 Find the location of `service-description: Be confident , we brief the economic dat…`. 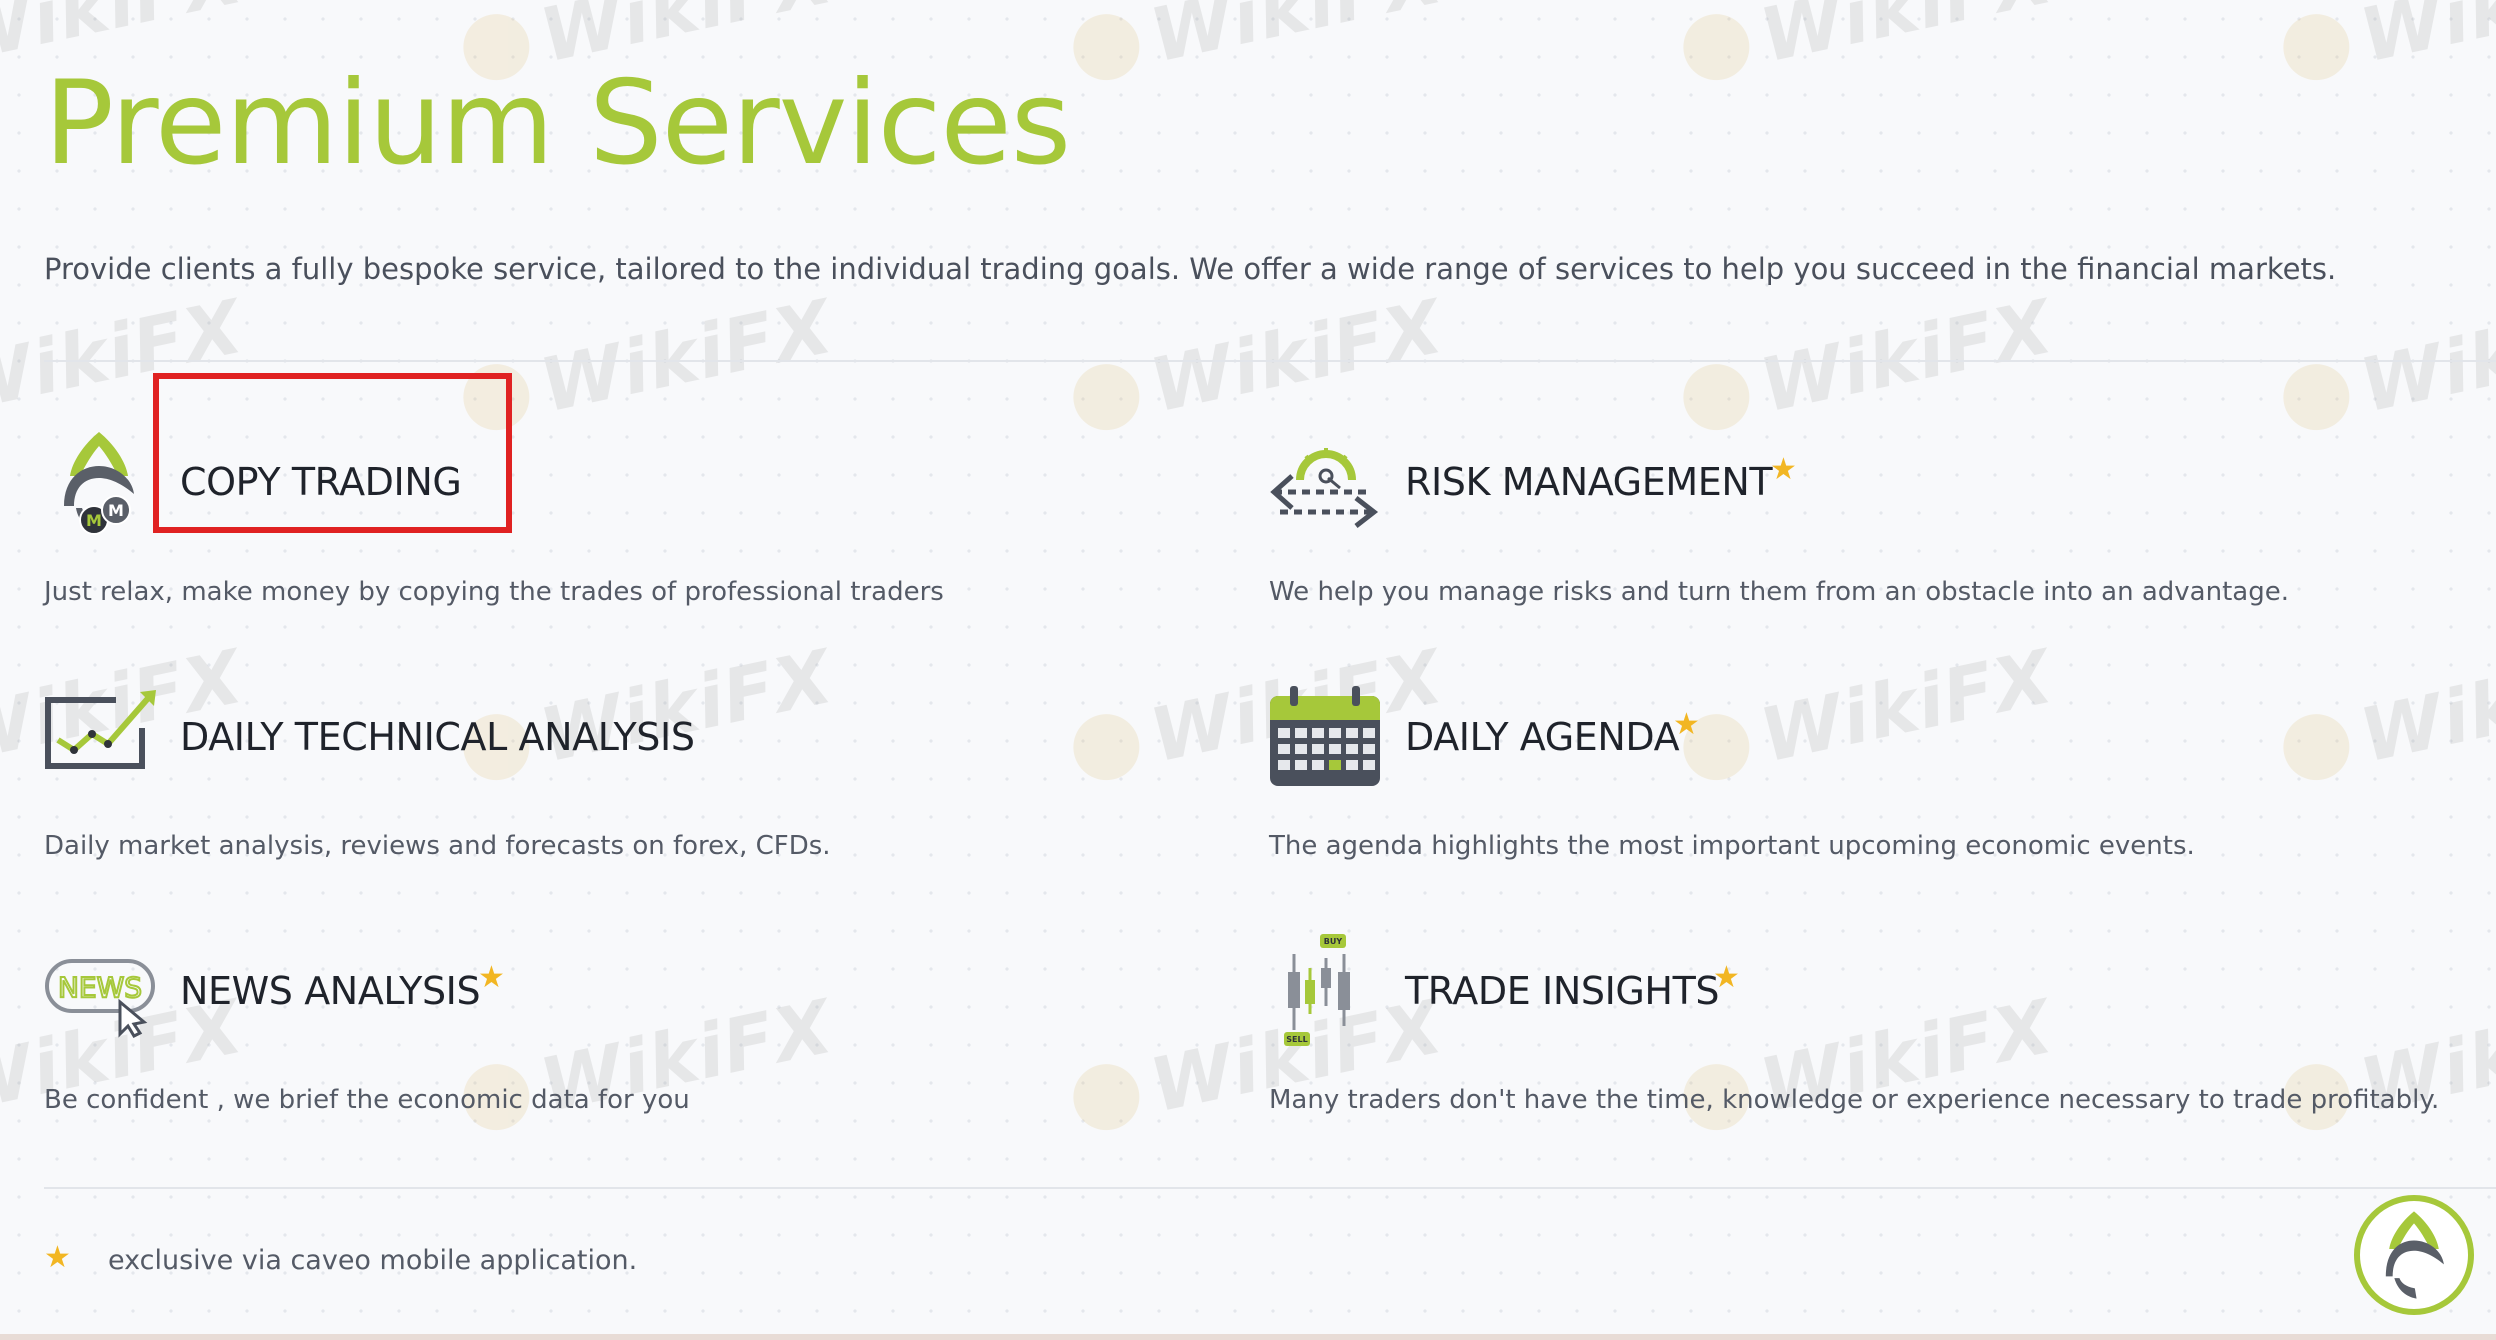

service-description: Be confident , we brief the economic dat… is located at coordinates (367, 1100).